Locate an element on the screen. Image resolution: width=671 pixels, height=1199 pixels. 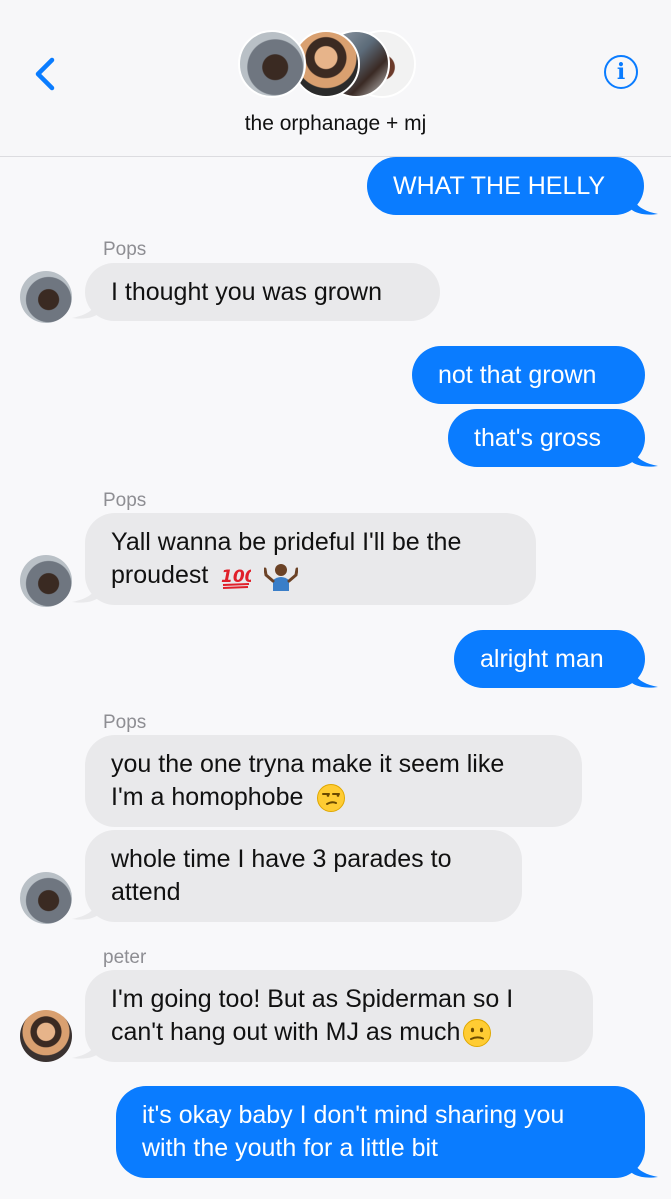
outgoing-message-bubble: alright man is located at coordinates (549, 659).